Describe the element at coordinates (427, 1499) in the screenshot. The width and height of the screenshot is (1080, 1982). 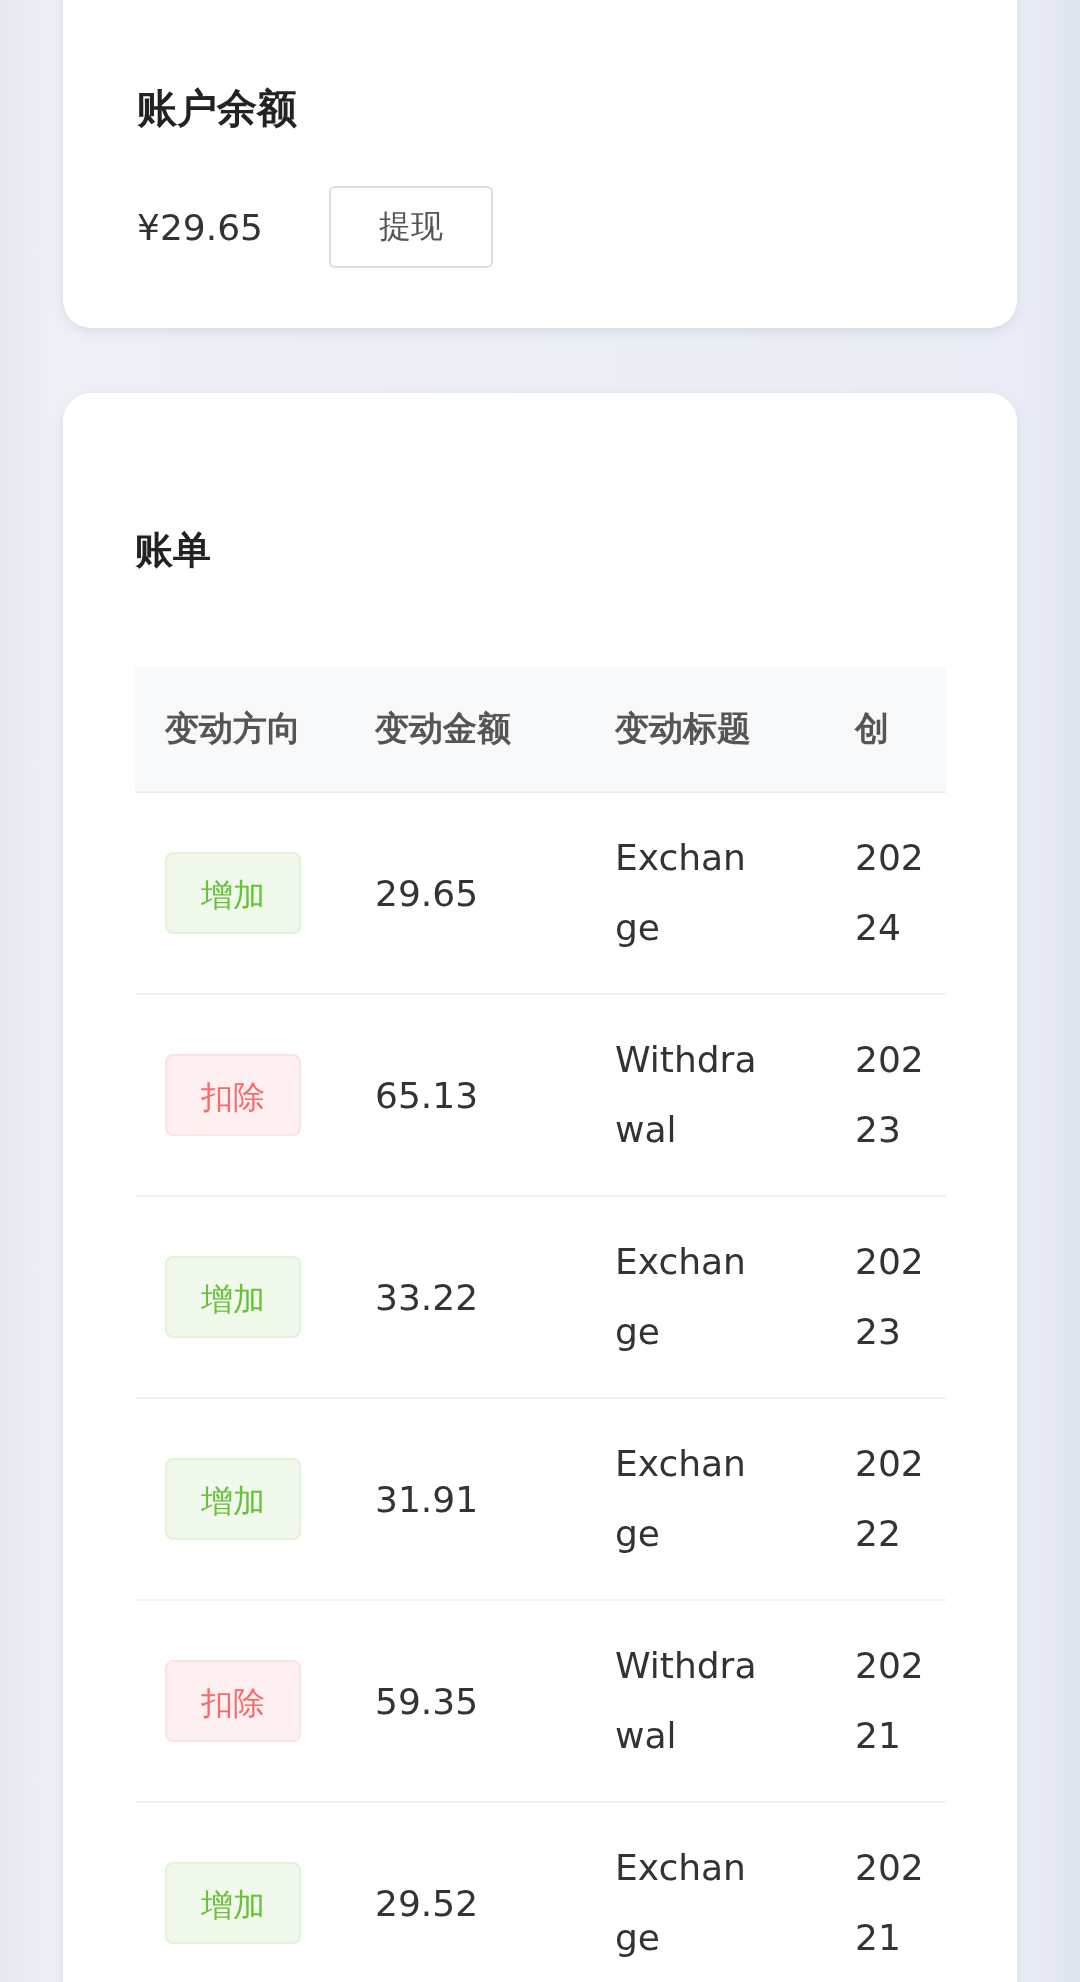
I see `amount-cell: 31.91` at that location.